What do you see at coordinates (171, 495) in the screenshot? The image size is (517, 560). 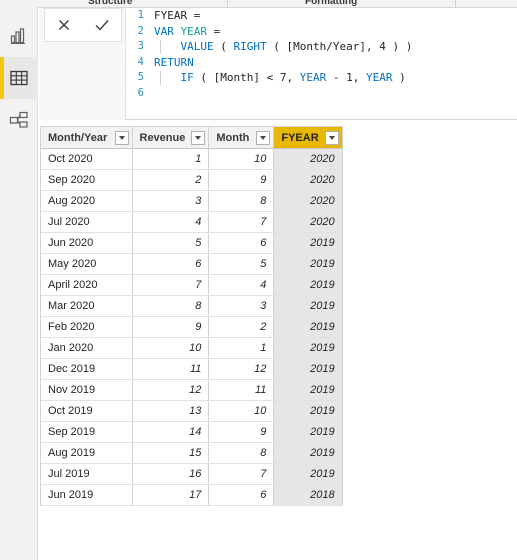 I see `table-cell: 17` at bounding box center [171, 495].